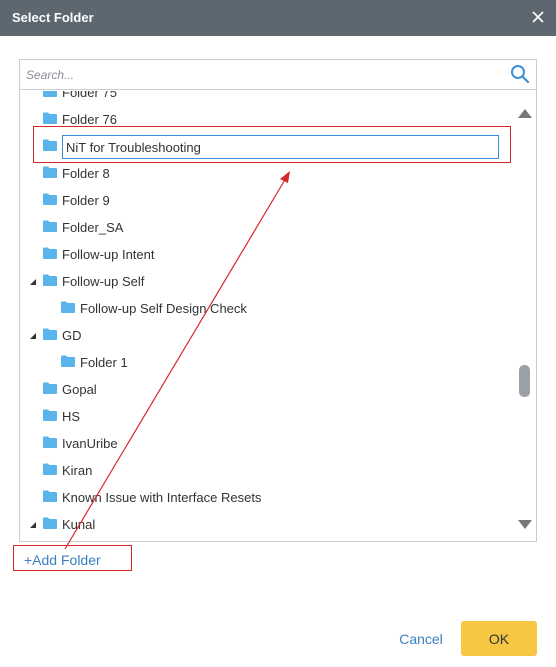 This screenshot has width=556, height=667. What do you see at coordinates (79, 389) in the screenshot?
I see `tree-item-label: Gopal` at bounding box center [79, 389].